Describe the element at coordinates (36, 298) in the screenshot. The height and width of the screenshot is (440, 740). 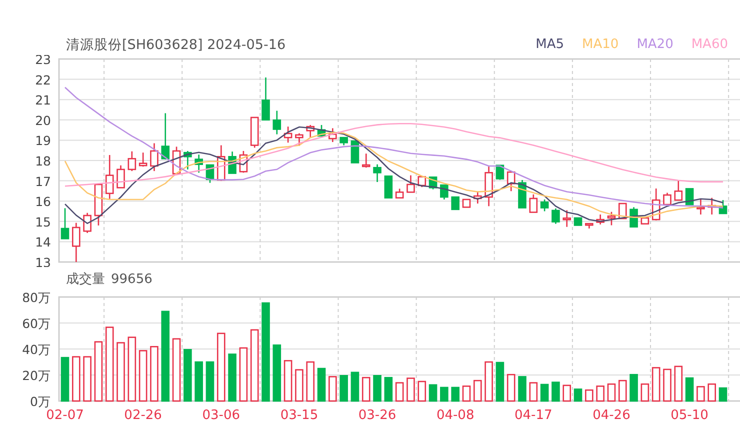
I see `axis-label: 80万` at that location.